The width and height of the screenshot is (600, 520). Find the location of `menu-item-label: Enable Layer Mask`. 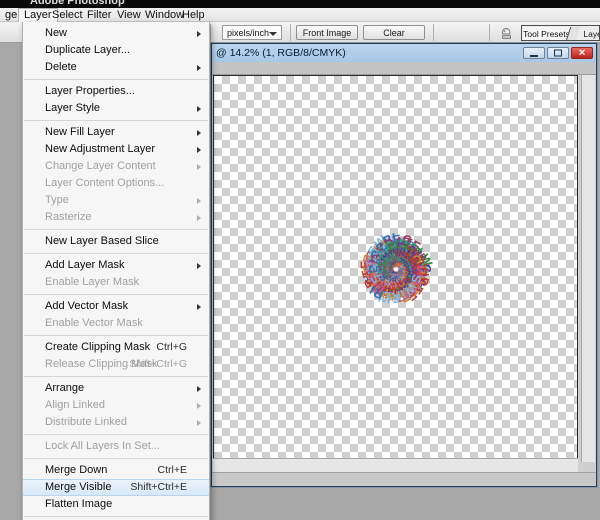

menu-item-label: Enable Layer Mask is located at coordinates (92, 282).